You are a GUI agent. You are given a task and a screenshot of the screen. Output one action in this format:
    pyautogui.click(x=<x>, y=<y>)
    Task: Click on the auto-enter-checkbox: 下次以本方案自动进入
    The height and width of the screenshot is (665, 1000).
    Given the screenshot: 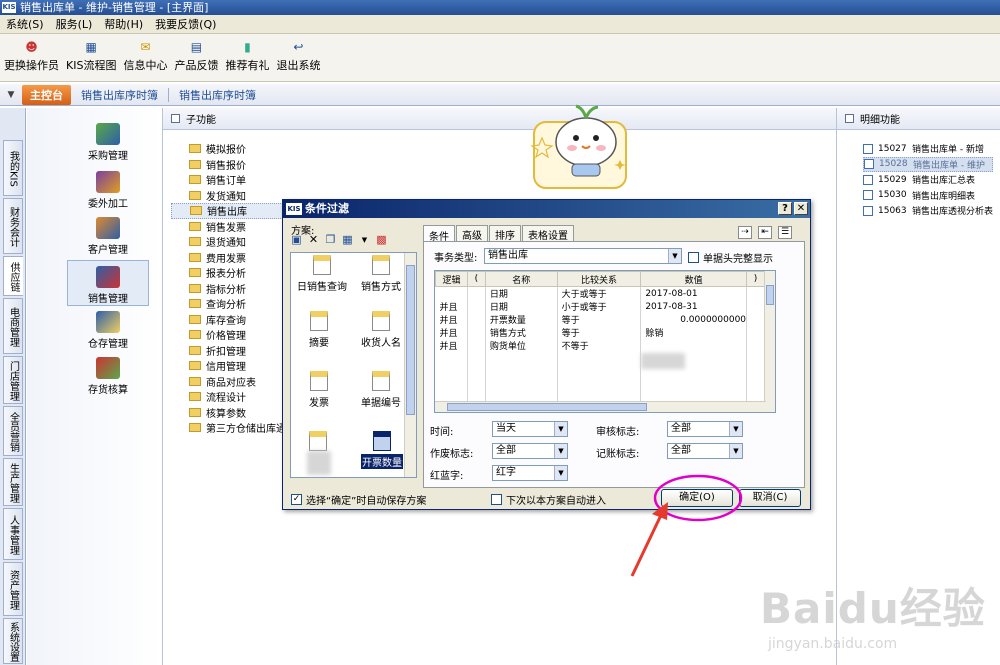 What is the action you would take?
    pyautogui.click(x=548, y=499)
    